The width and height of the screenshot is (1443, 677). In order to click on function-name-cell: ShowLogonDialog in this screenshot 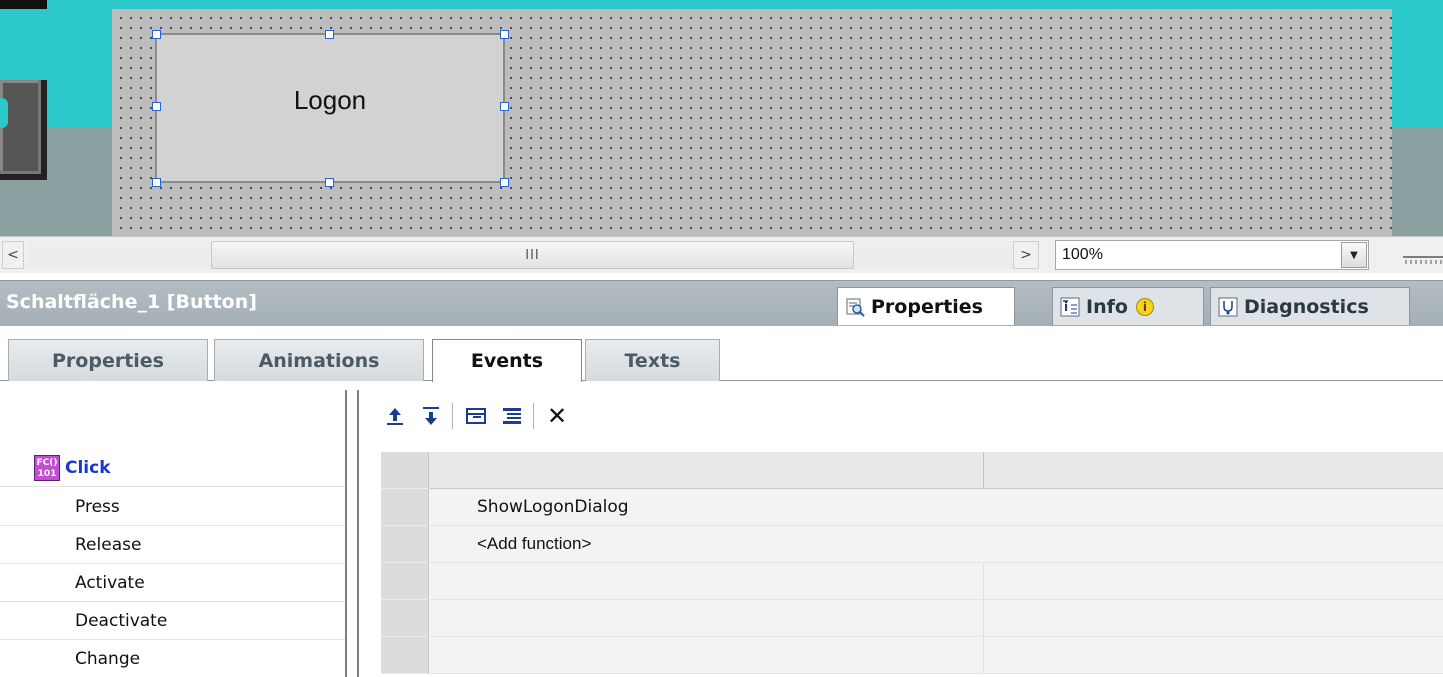, I will do `click(706, 507)`.